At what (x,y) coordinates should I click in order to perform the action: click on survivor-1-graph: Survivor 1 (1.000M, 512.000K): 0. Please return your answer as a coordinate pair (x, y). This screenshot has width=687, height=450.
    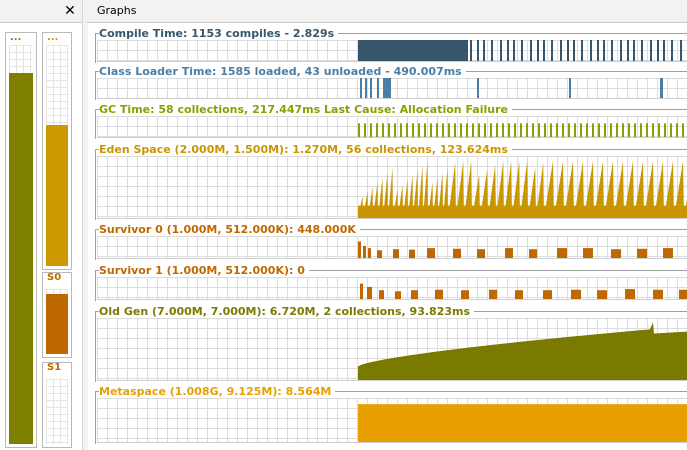
    Looking at the image, I should click on (391, 282).